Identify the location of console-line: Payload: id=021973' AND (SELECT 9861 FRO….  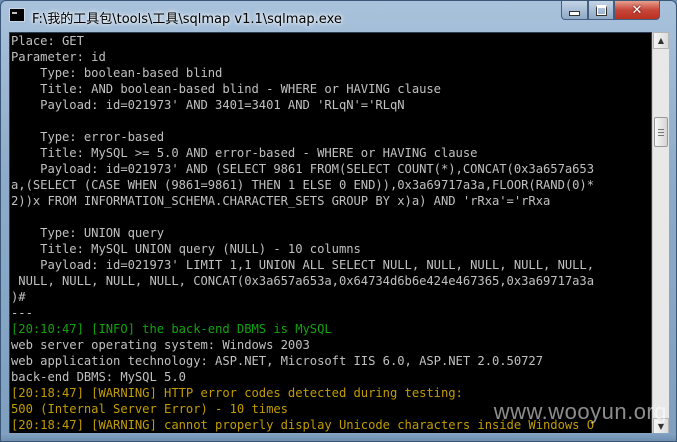
(303, 169).